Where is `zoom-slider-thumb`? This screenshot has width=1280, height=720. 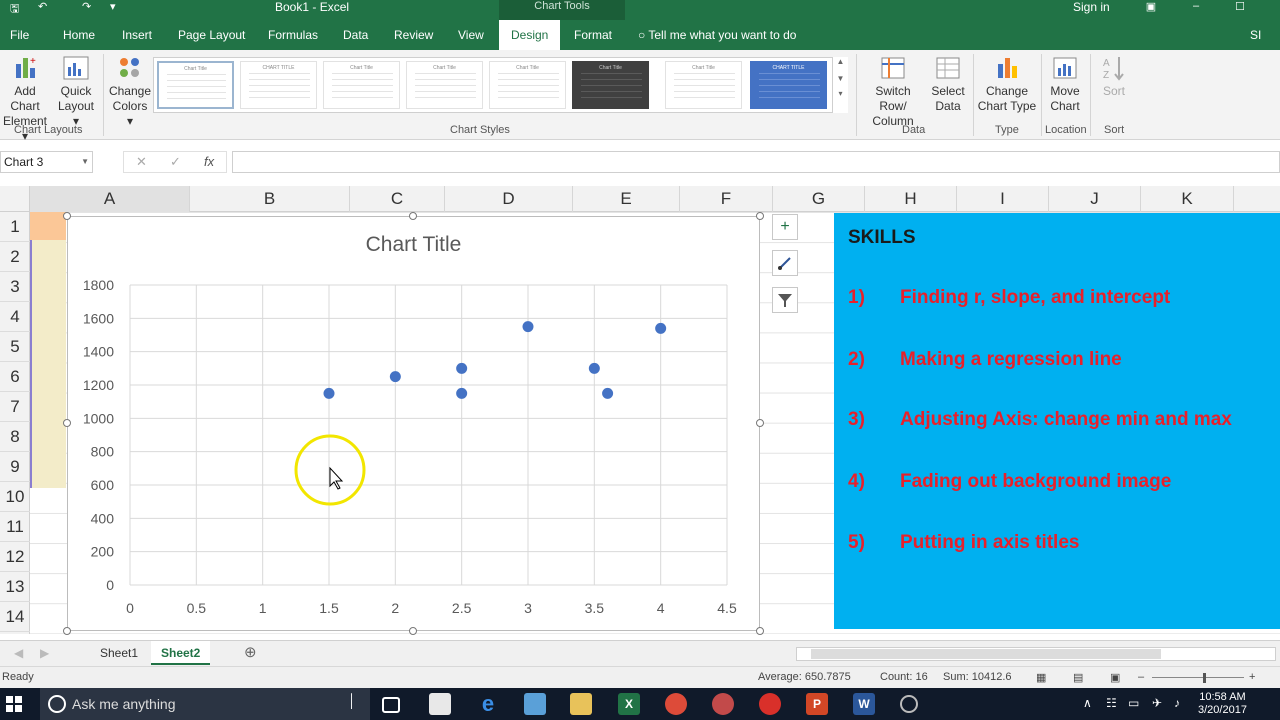 zoom-slider-thumb is located at coordinates (1204, 678).